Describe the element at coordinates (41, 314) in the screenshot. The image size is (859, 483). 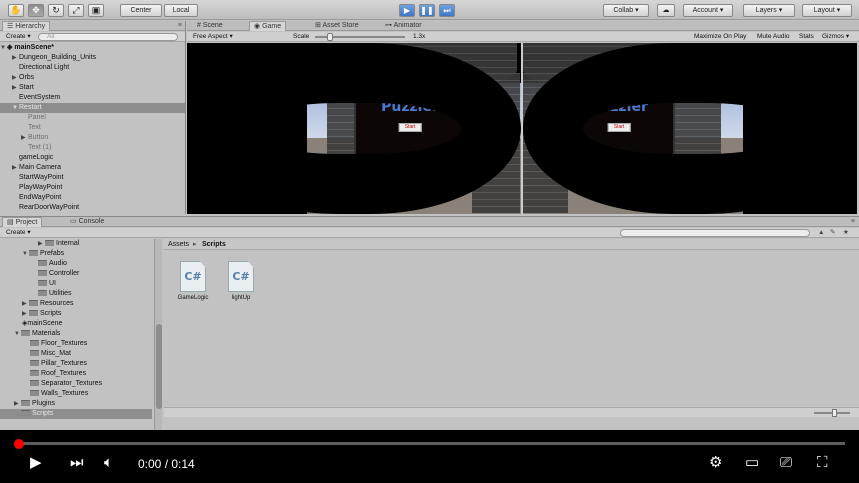
I see `tree-folder: ▶ Scripts` at that location.